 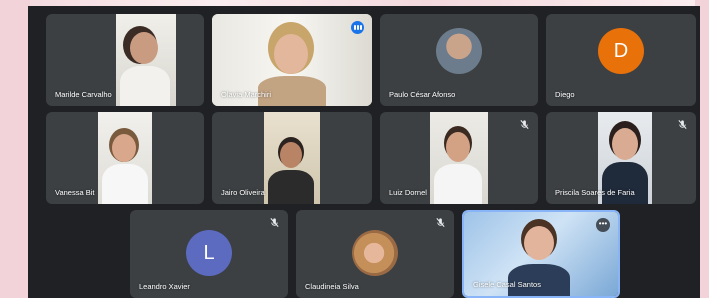 I want to click on participant-name: Gisele Casal Santos, so click(x=507, y=284).